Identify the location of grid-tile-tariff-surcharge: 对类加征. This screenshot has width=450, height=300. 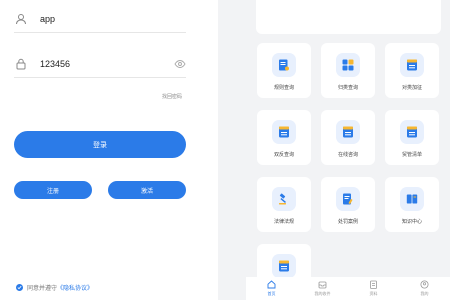
(412, 70).